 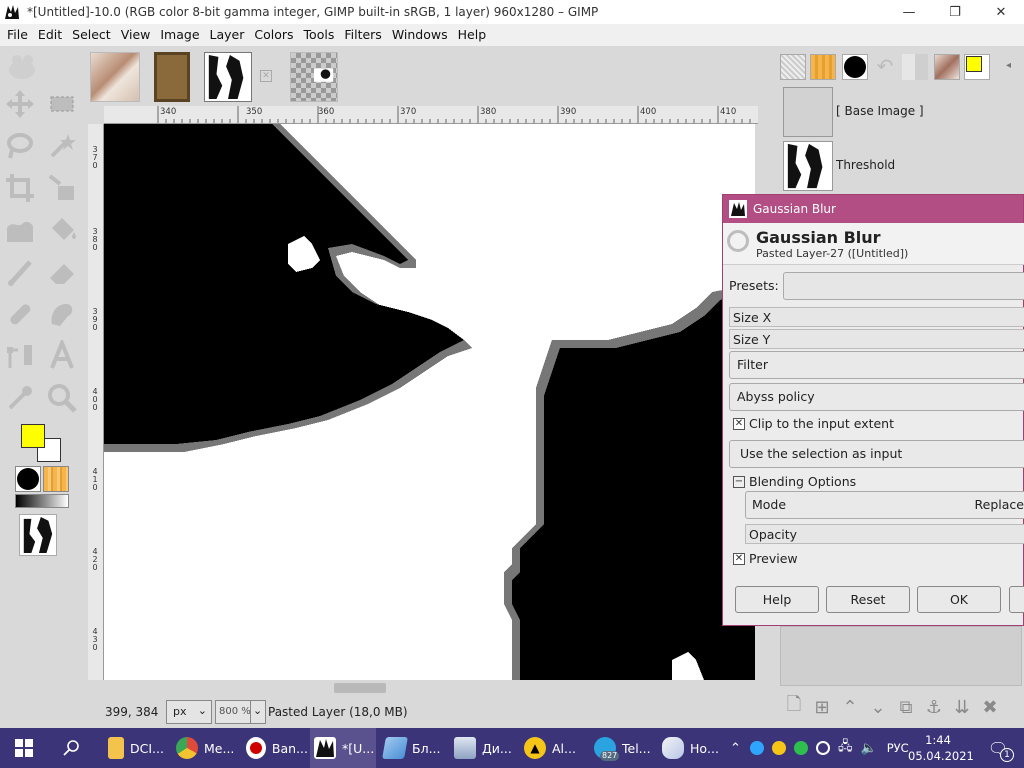 I want to click on paths-tool-icon, so click(x=20, y=356).